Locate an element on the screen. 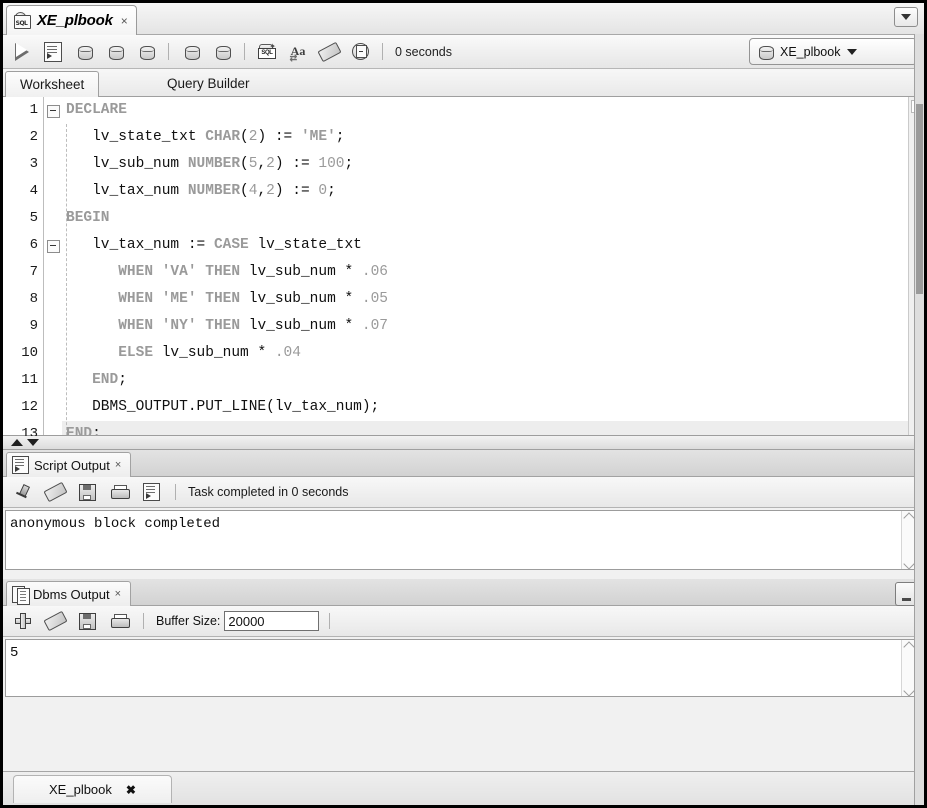 The height and width of the screenshot is (808, 927). buffer-size-input is located at coordinates (272, 621).